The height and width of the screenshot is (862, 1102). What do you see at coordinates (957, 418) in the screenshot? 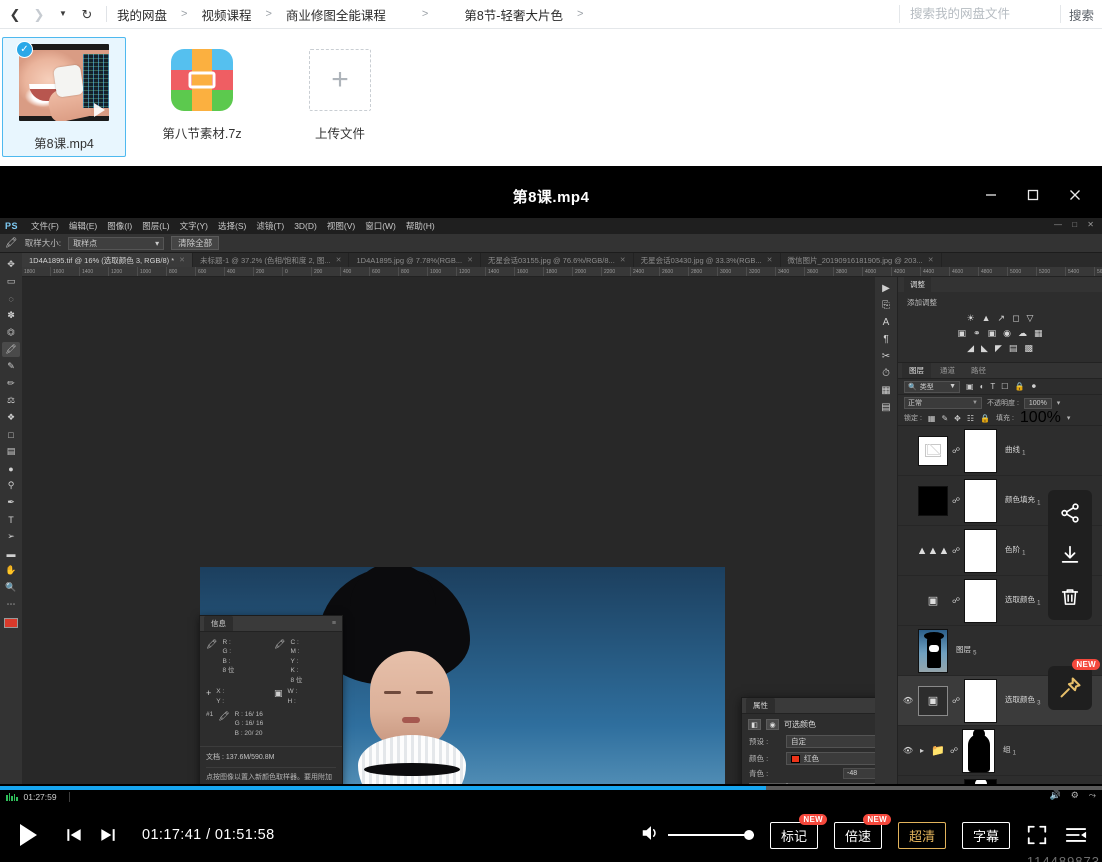
I see `lock-position-icon: ✥` at bounding box center [957, 418].